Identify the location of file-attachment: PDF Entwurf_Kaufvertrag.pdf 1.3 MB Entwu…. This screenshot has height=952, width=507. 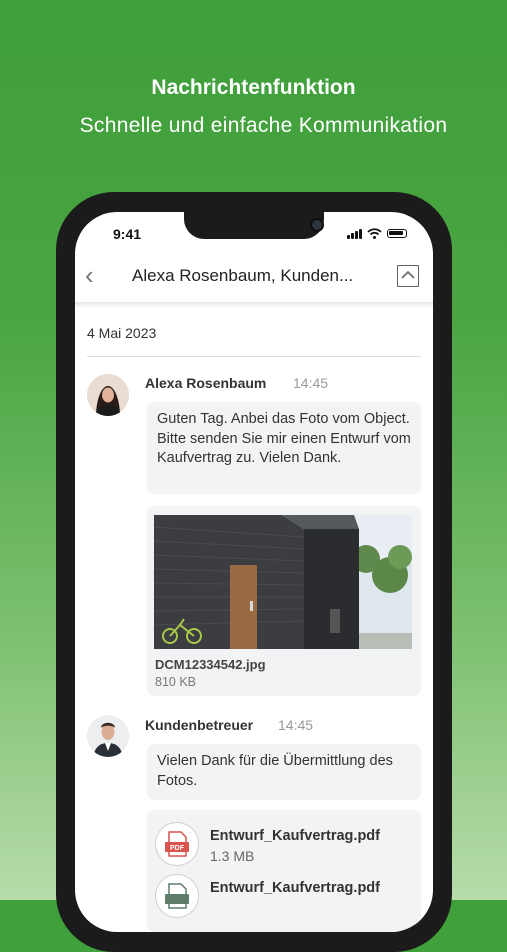
(284, 871).